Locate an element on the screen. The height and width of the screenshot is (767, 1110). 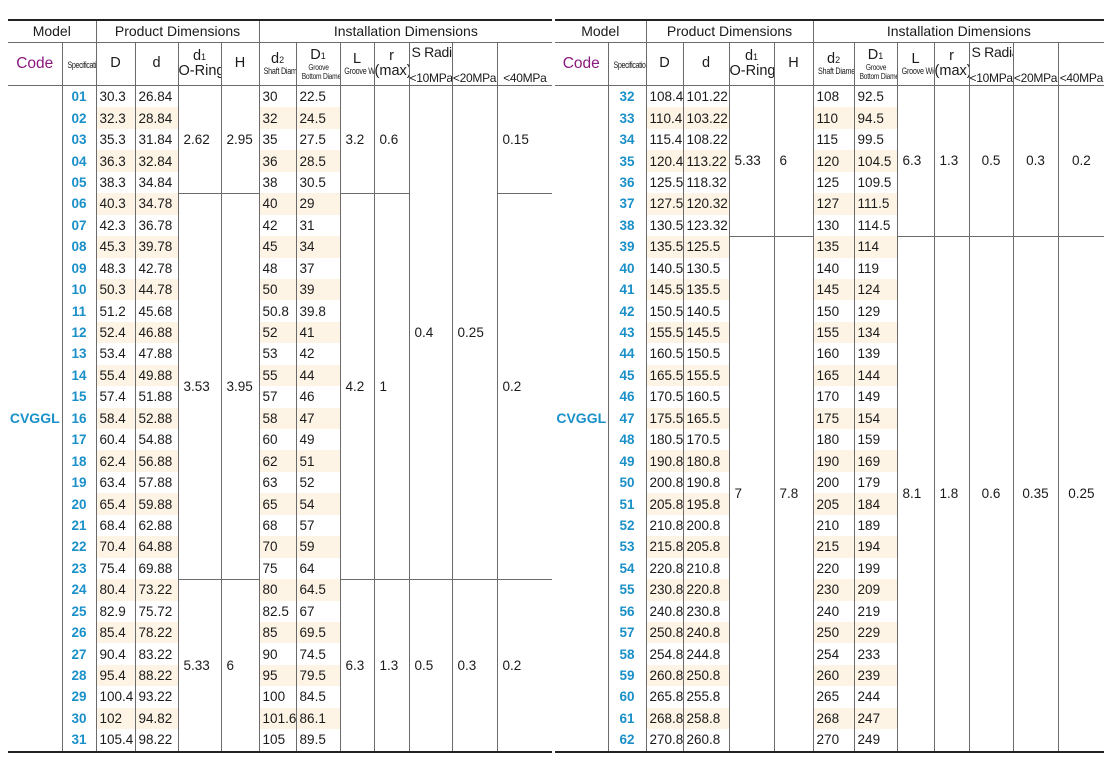
cell-d: 51.88 is located at coordinates (156, 397).